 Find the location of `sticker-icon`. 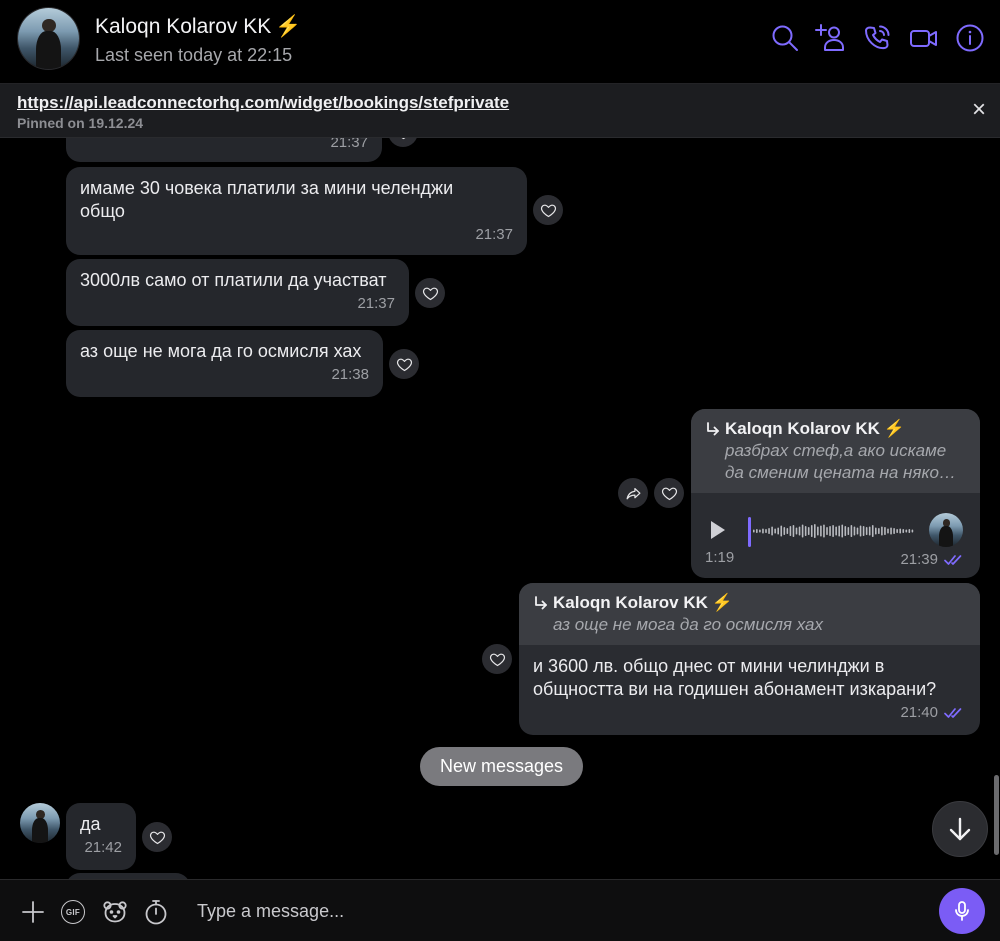

sticker-icon is located at coordinates (115, 912).